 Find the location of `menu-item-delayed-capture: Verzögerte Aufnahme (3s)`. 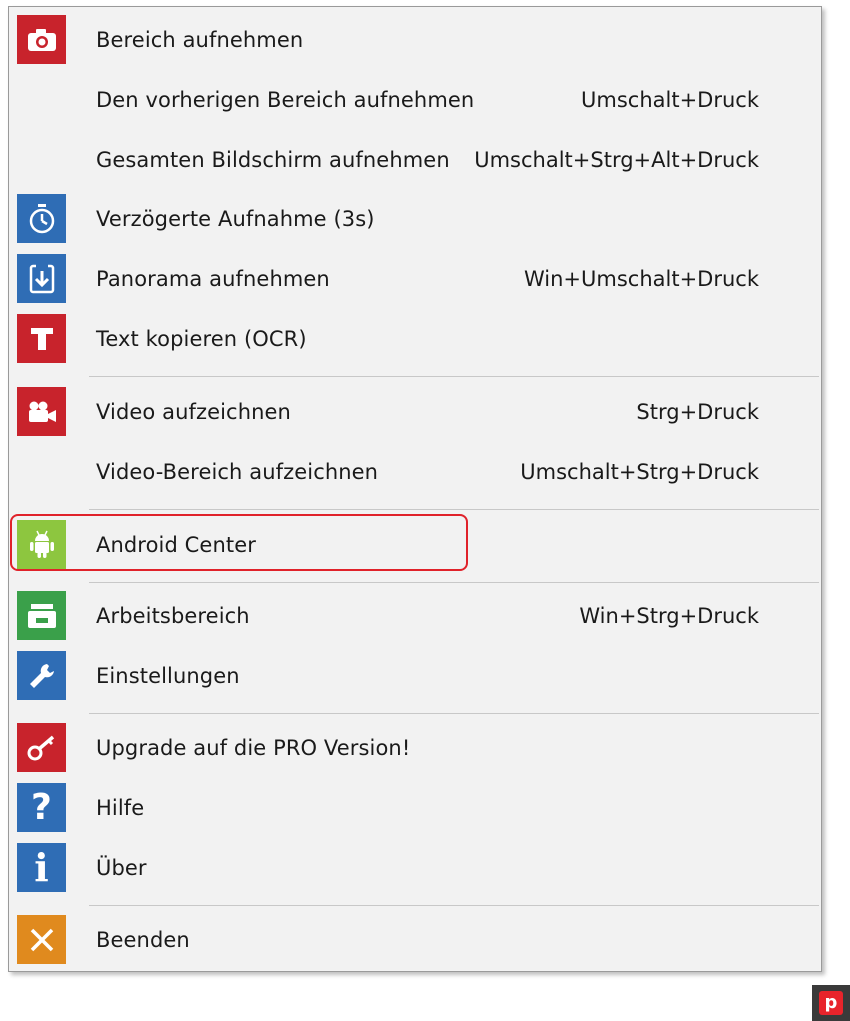

menu-item-delayed-capture: Verzögerte Aufnahme (3s) is located at coordinates (415, 219).